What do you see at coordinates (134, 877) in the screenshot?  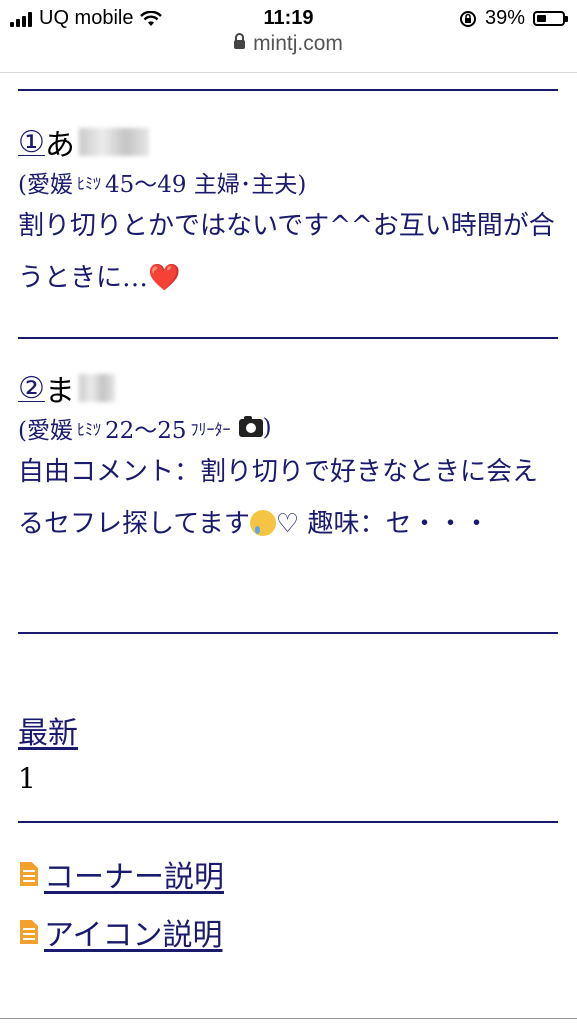 I see `nav-link-label: コーナー説明` at bounding box center [134, 877].